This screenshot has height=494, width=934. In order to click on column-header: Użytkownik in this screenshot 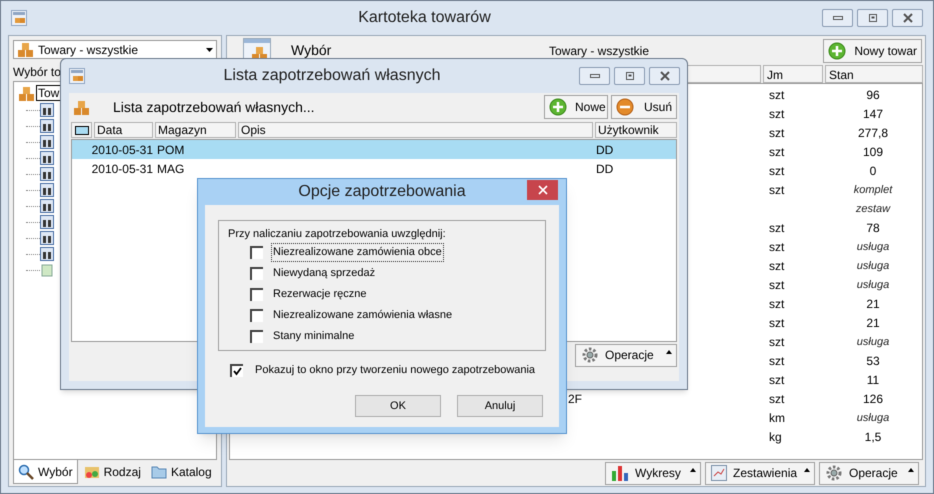, I will do `click(636, 130)`.